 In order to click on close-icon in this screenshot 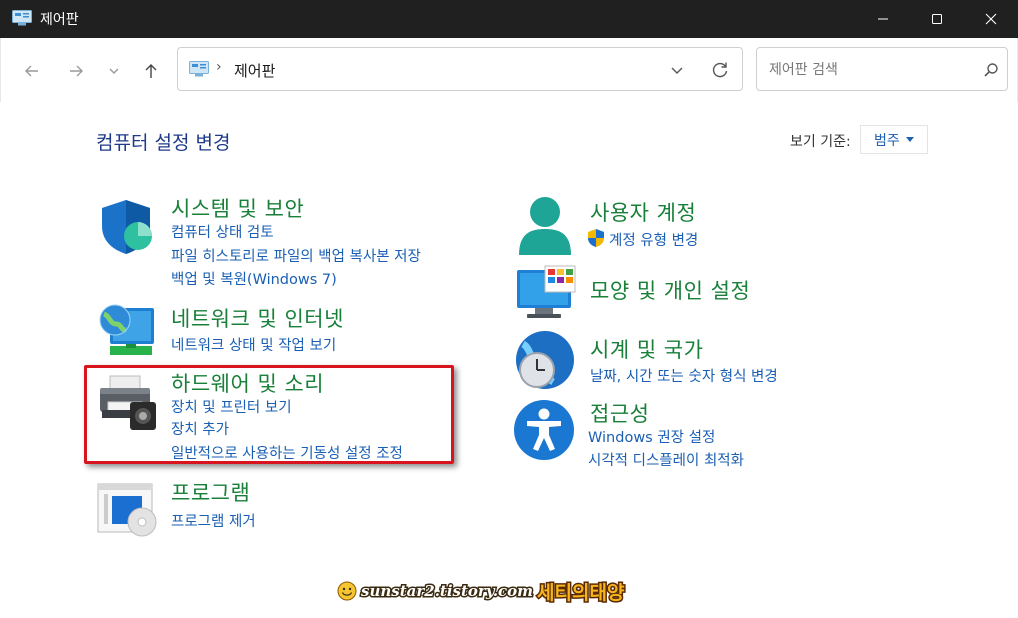, I will do `click(991, 19)`.